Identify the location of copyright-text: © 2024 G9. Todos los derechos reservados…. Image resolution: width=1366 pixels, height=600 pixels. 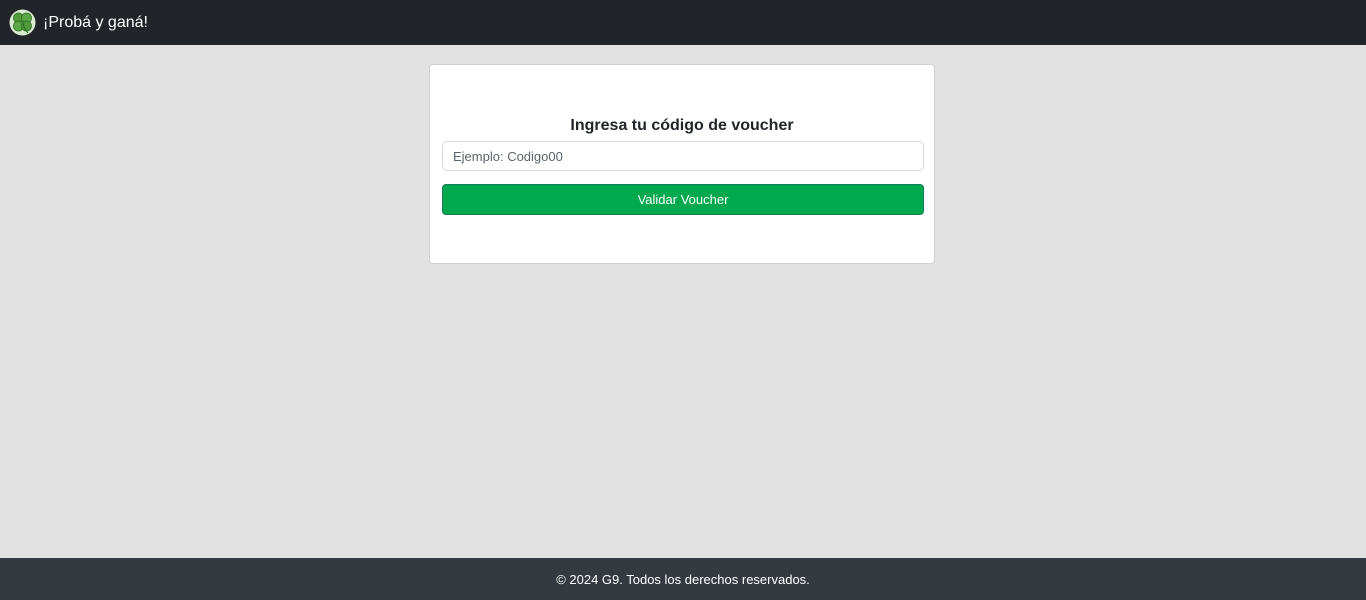
(683, 579).